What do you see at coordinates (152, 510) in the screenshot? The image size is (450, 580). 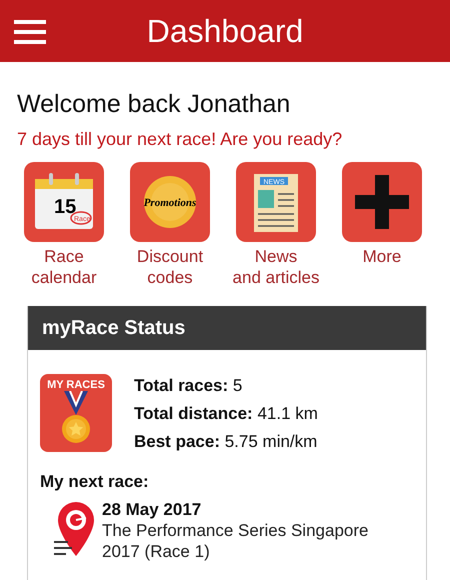 I see `race-date: 28 May 2017` at bounding box center [152, 510].